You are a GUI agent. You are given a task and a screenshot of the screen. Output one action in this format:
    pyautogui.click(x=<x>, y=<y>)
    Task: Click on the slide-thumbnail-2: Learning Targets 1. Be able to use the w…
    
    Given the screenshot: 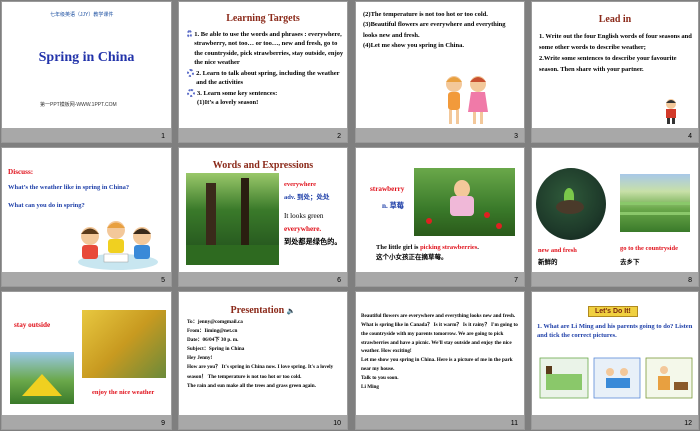 What is the action you would take?
    pyautogui.click(x=263, y=72)
    